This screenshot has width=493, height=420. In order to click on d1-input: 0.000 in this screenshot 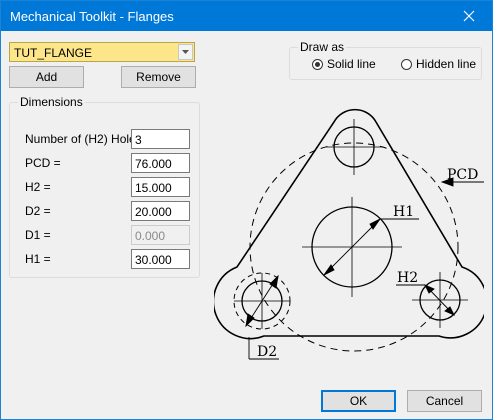, I will do `click(160, 235)`.